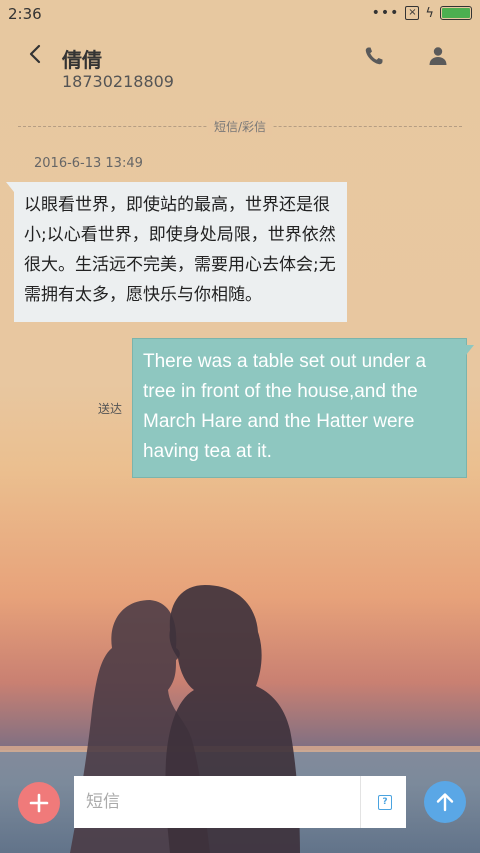  Describe the element at coordinates (118, 81) in the screenshot. I see `contact-number: 18730218809` at that location.